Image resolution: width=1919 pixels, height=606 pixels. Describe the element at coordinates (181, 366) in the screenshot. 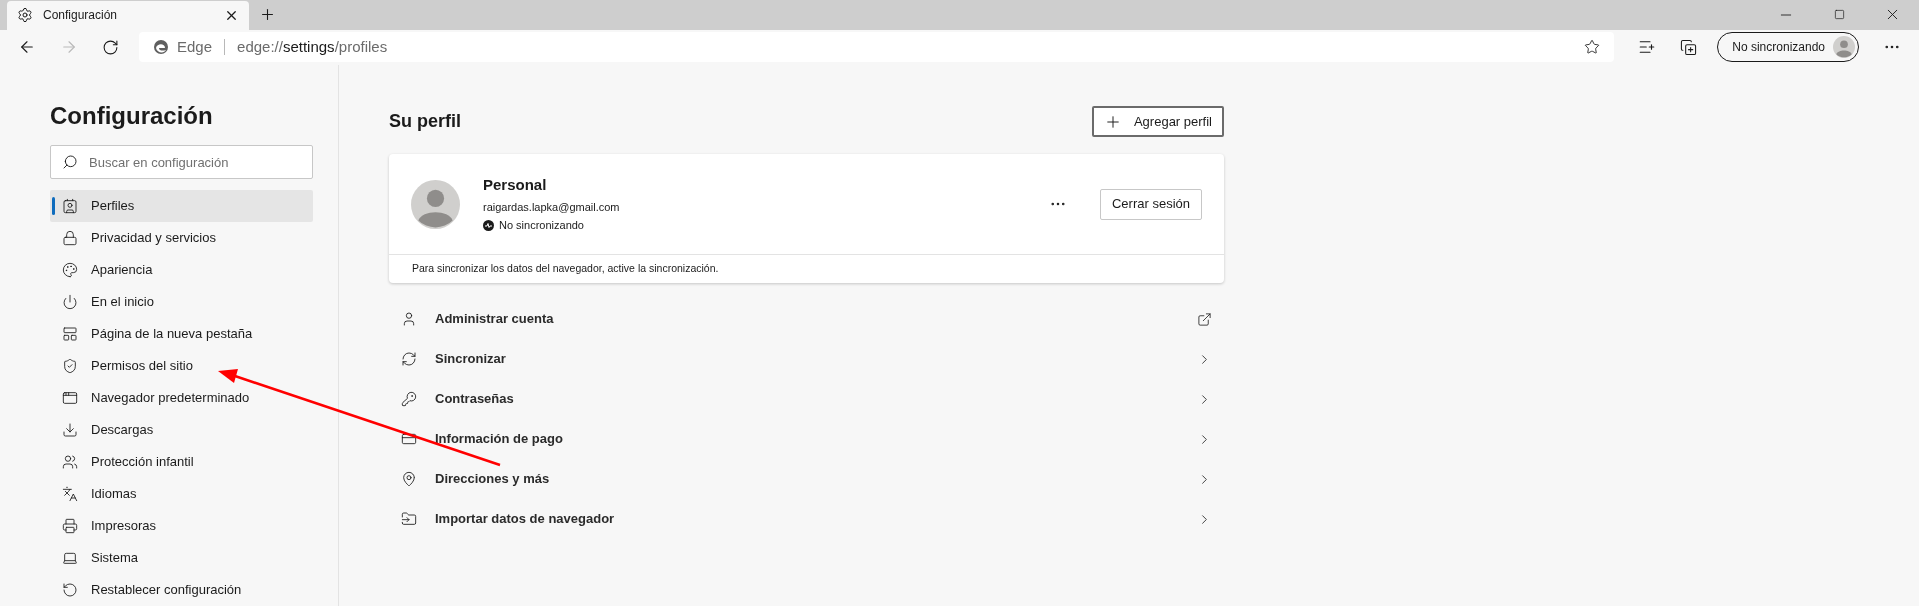

I see `sidebar-item: Permisos del sitio` at that location.